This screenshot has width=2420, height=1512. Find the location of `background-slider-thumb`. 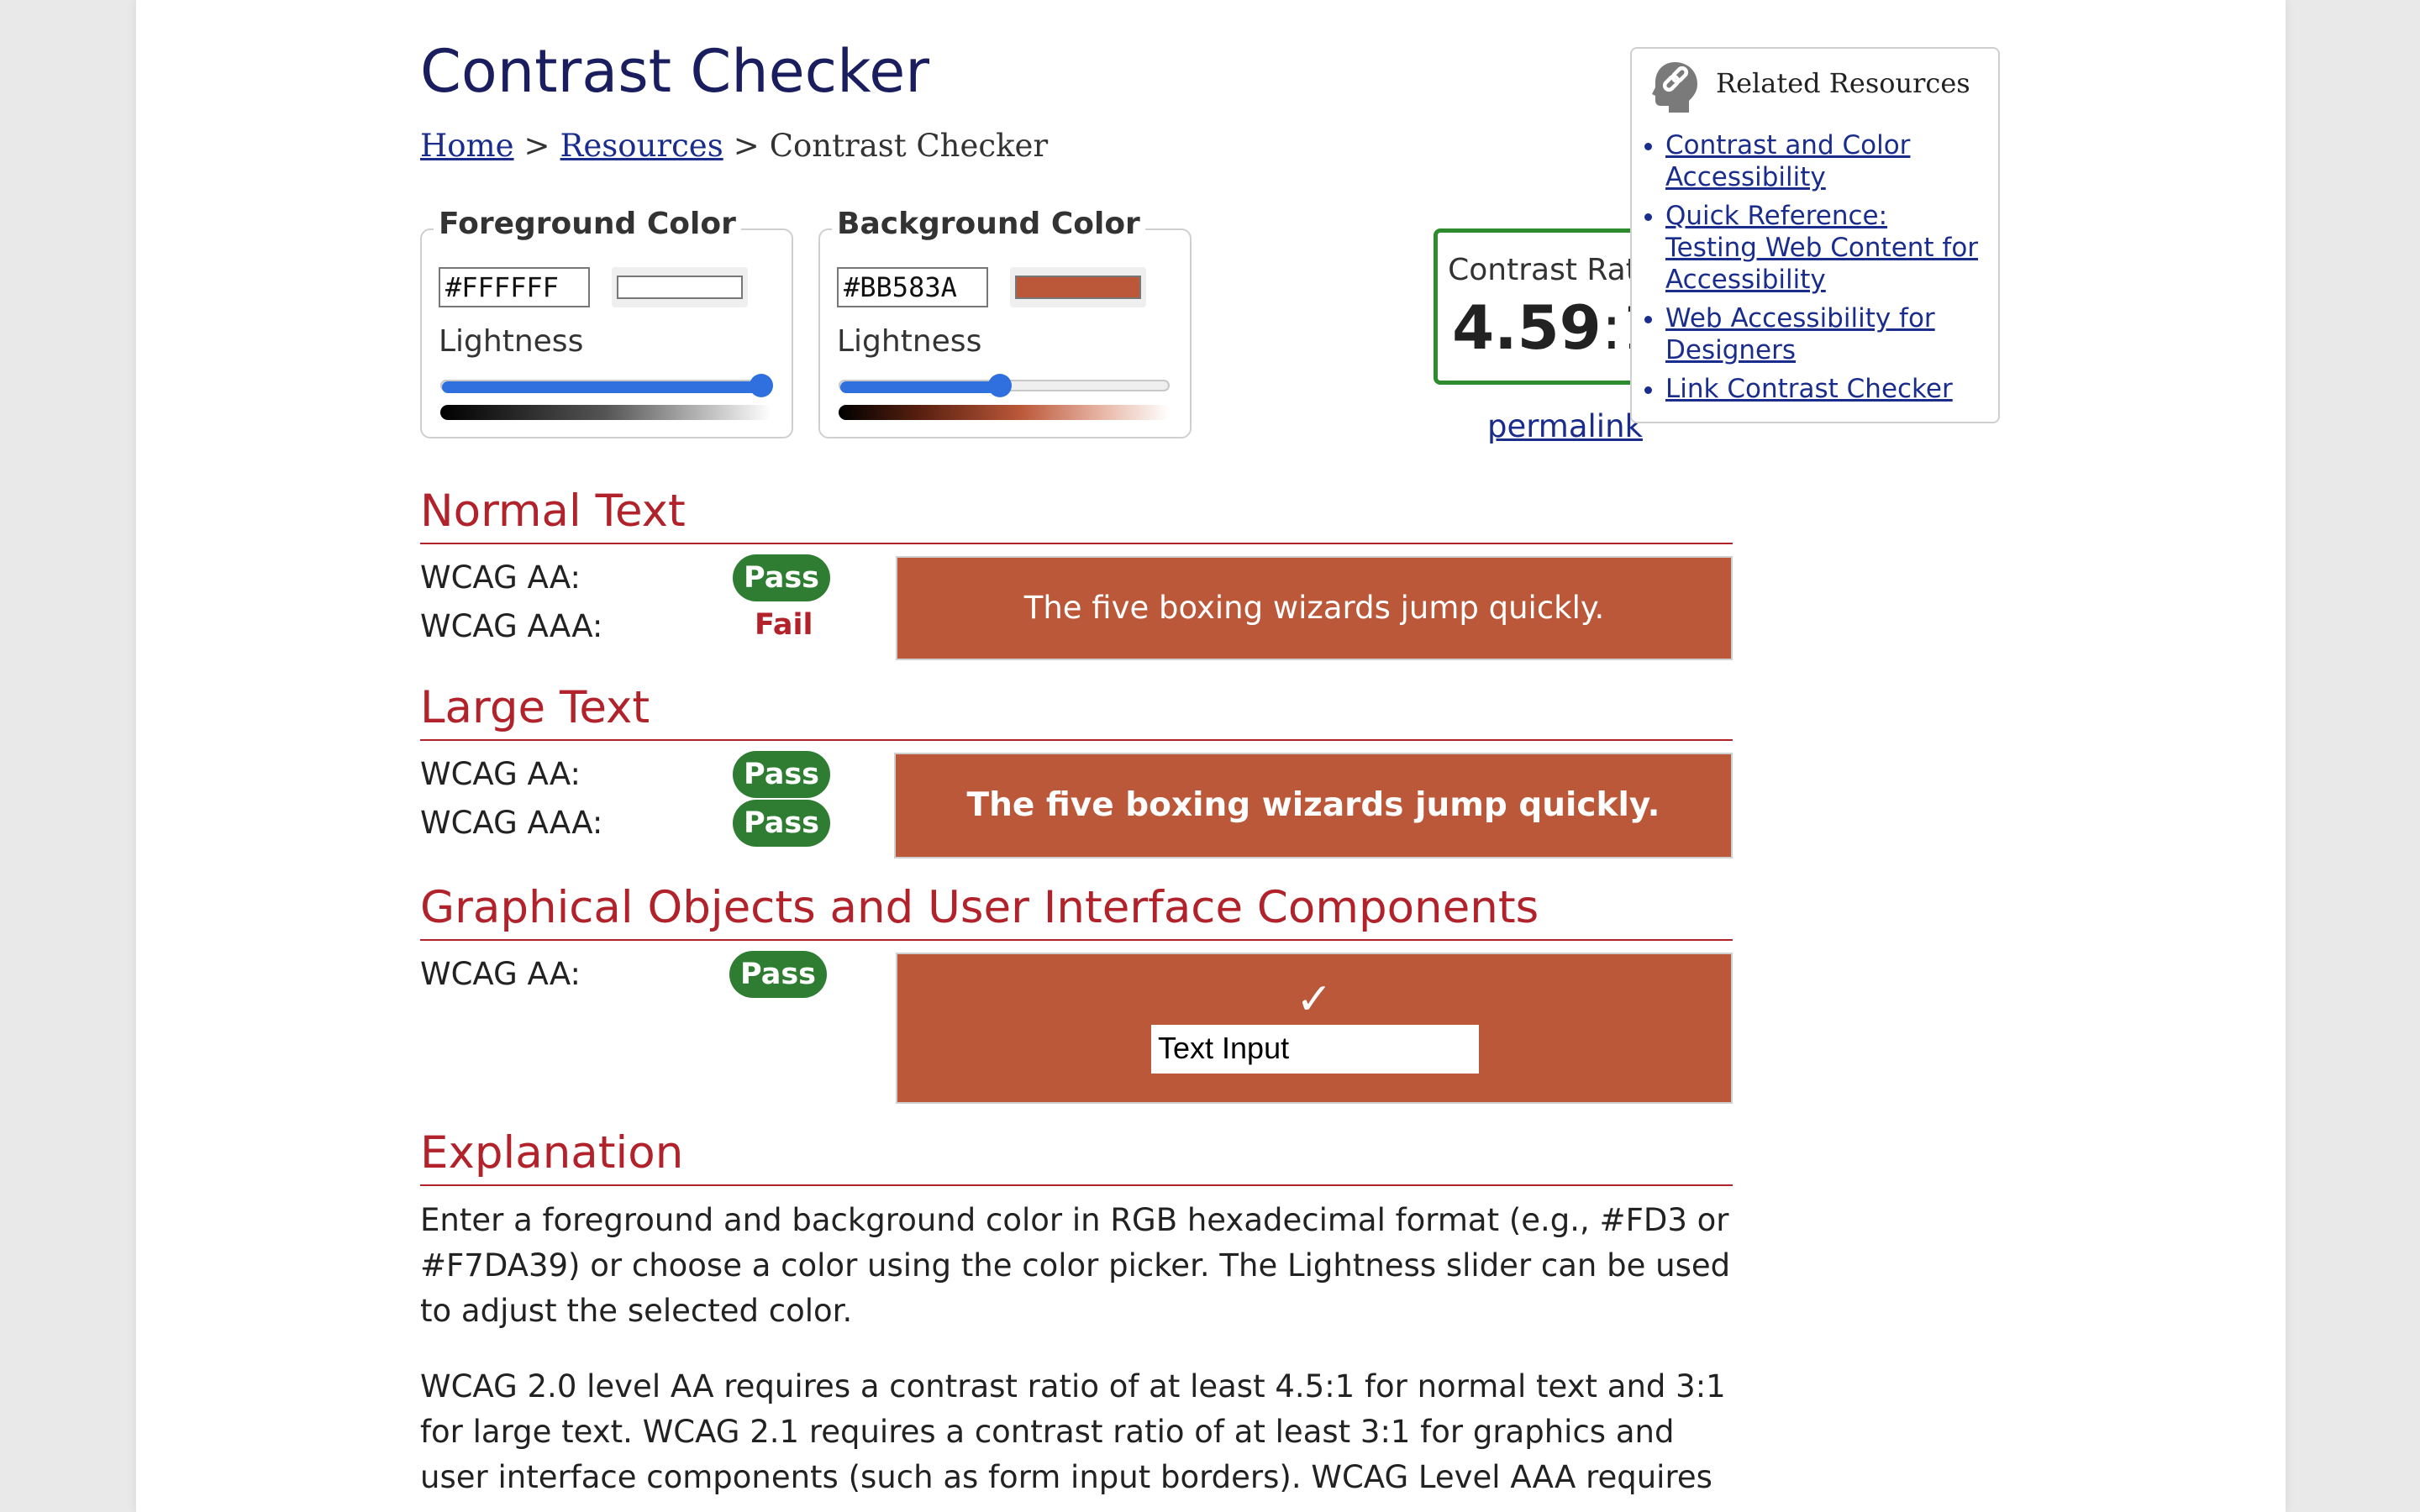

background-slider-thumb is located at coordinates (1000, 385).